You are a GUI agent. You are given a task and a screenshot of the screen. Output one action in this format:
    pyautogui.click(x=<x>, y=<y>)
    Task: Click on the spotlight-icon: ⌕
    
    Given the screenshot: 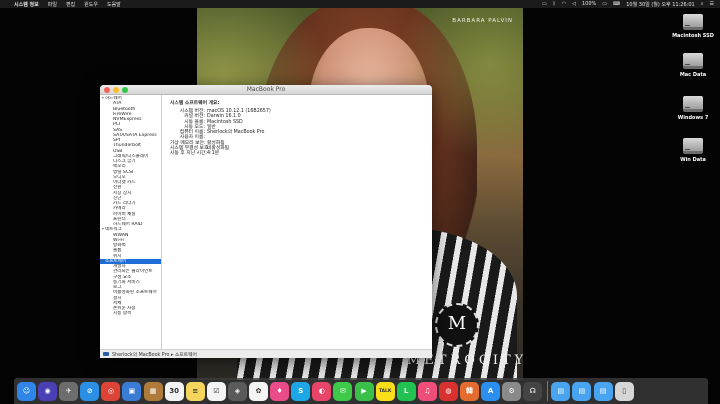 What is the action you would take?
    pyautogui.click(x=702, y=4)
    